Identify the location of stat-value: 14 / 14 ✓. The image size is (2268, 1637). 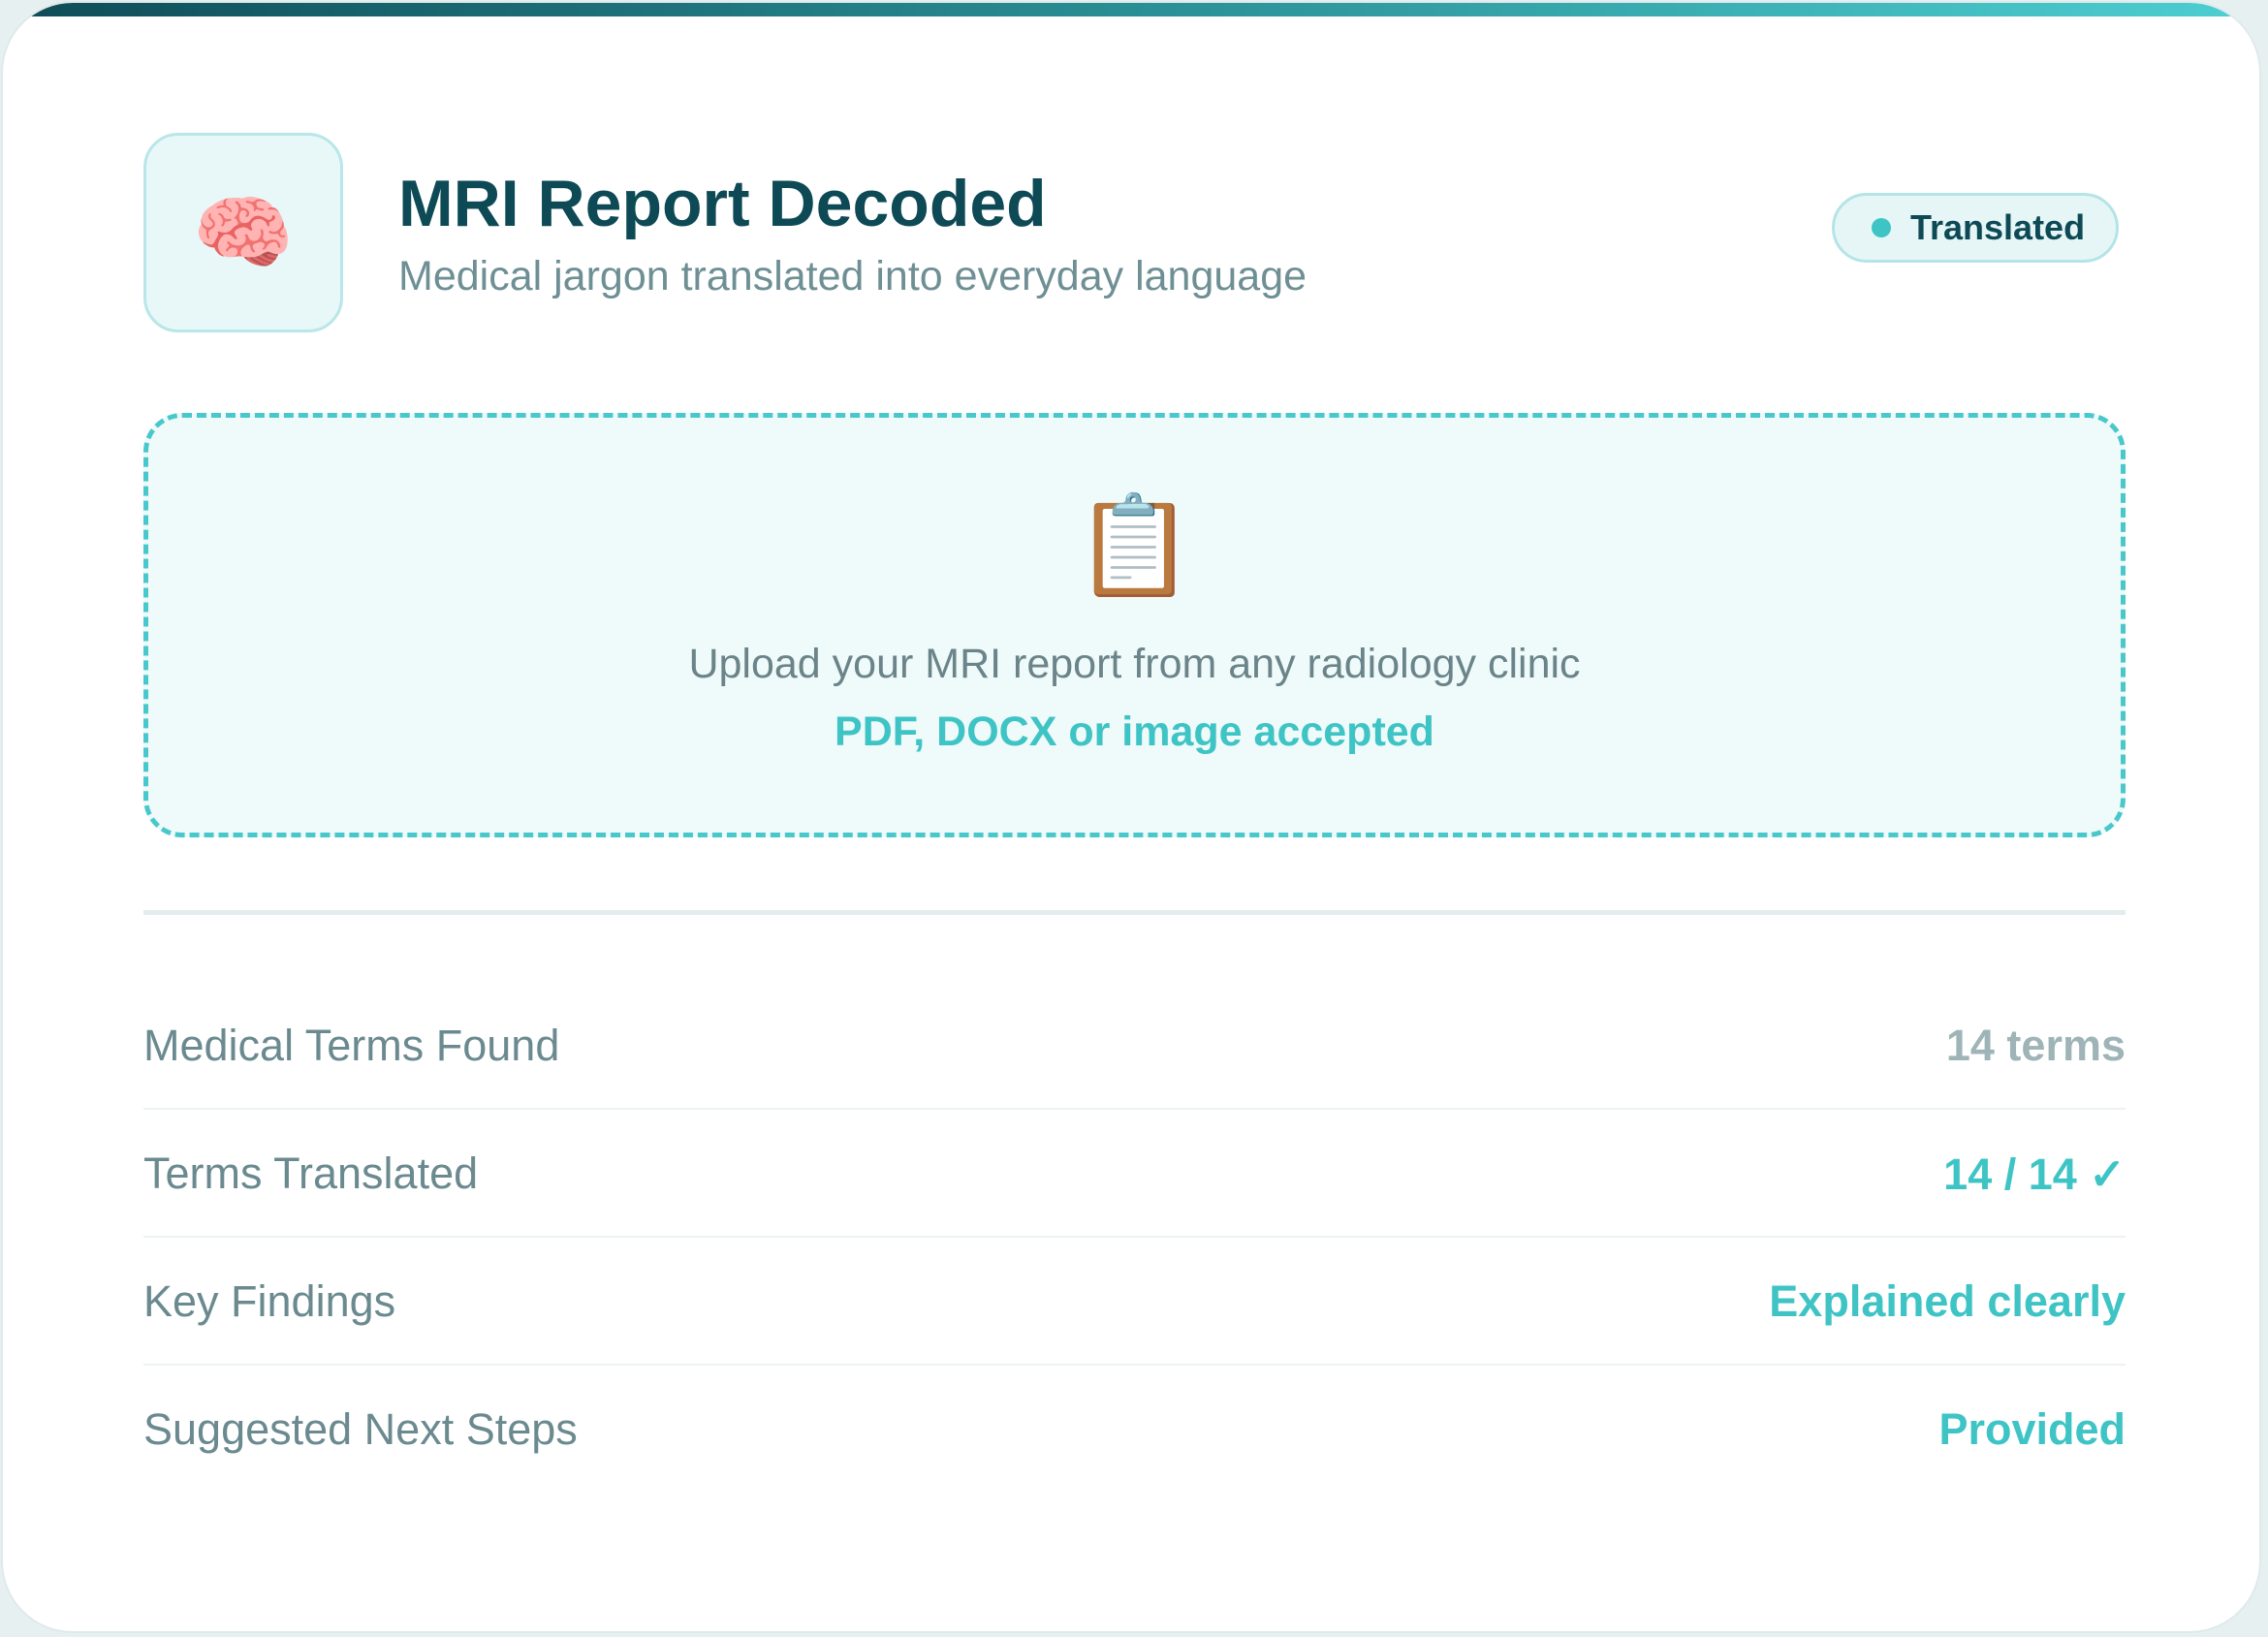
(2034, 1174).